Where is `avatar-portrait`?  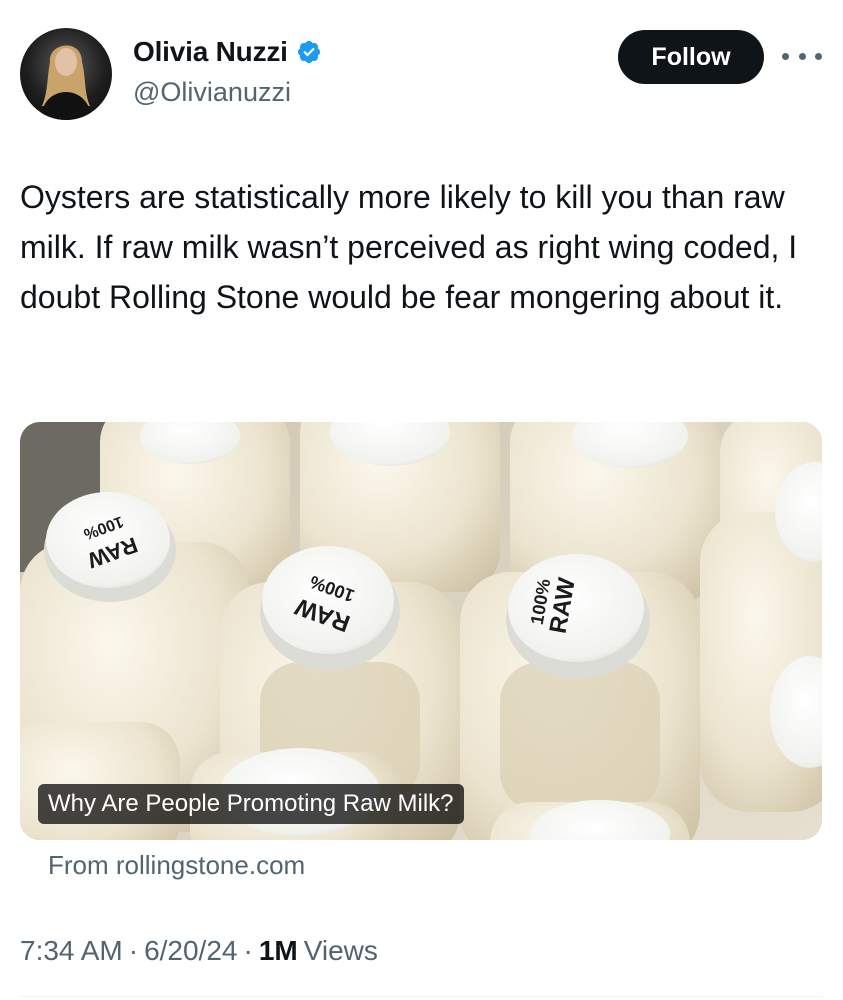
avatar-portrait is located at coordinates (66, 82).